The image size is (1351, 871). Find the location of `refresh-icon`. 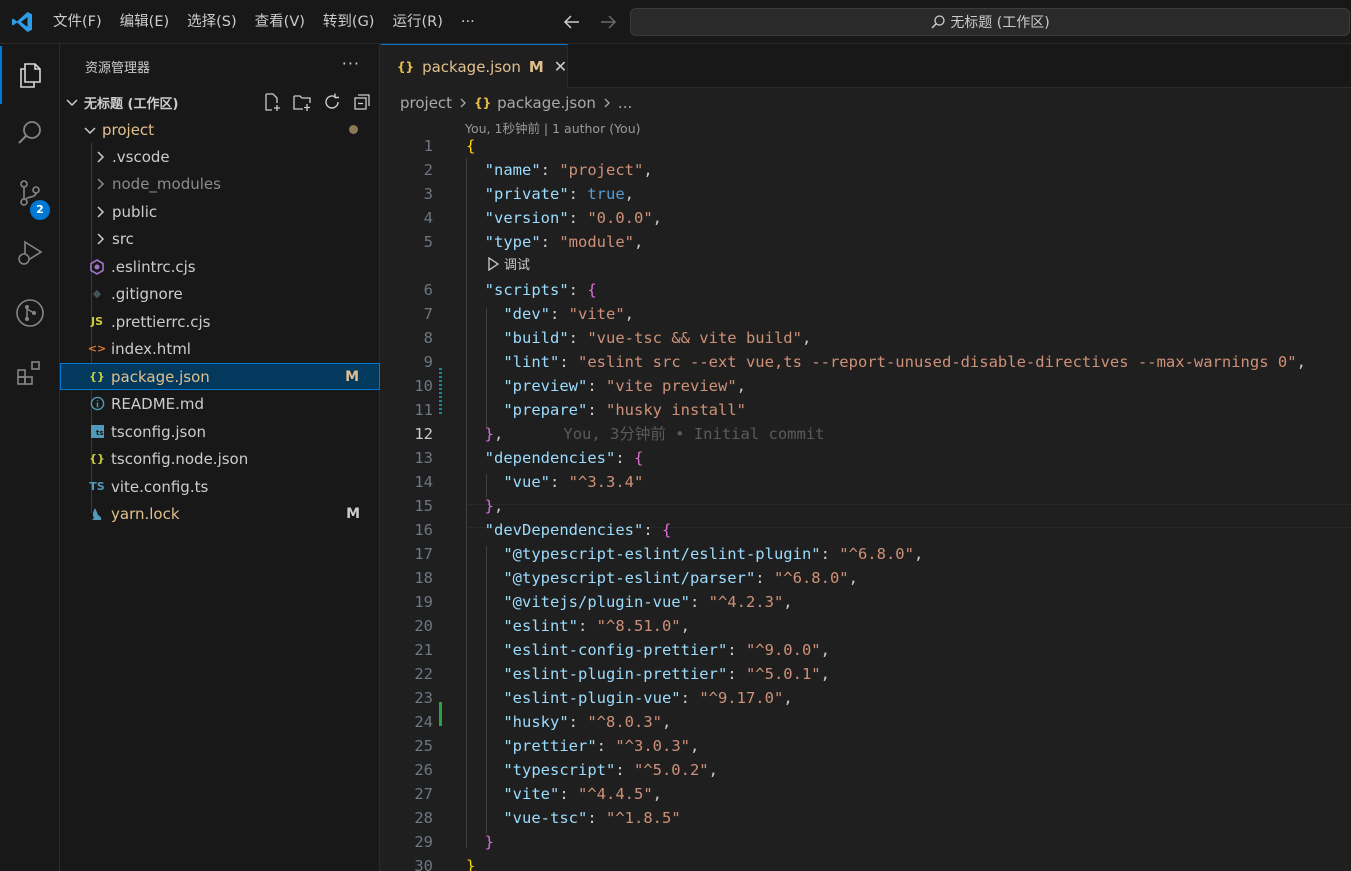

refresh-icon is located at coordinates (332, 102).